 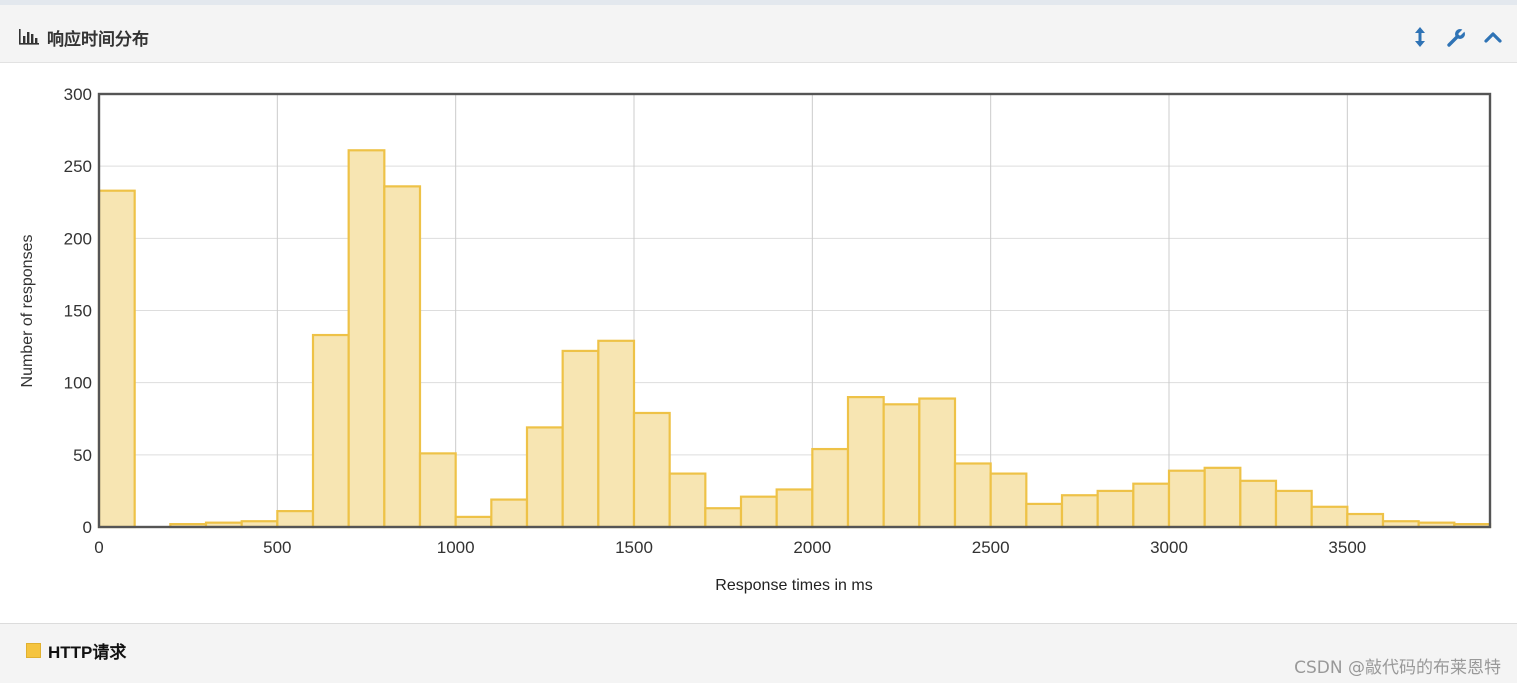 What do you see at coordinates (730, 547) in the screenshot?
I see `x-tick-labels: 0 500 1000 1500 2000 2500 3000 3500` at bounding box center [730, 547].